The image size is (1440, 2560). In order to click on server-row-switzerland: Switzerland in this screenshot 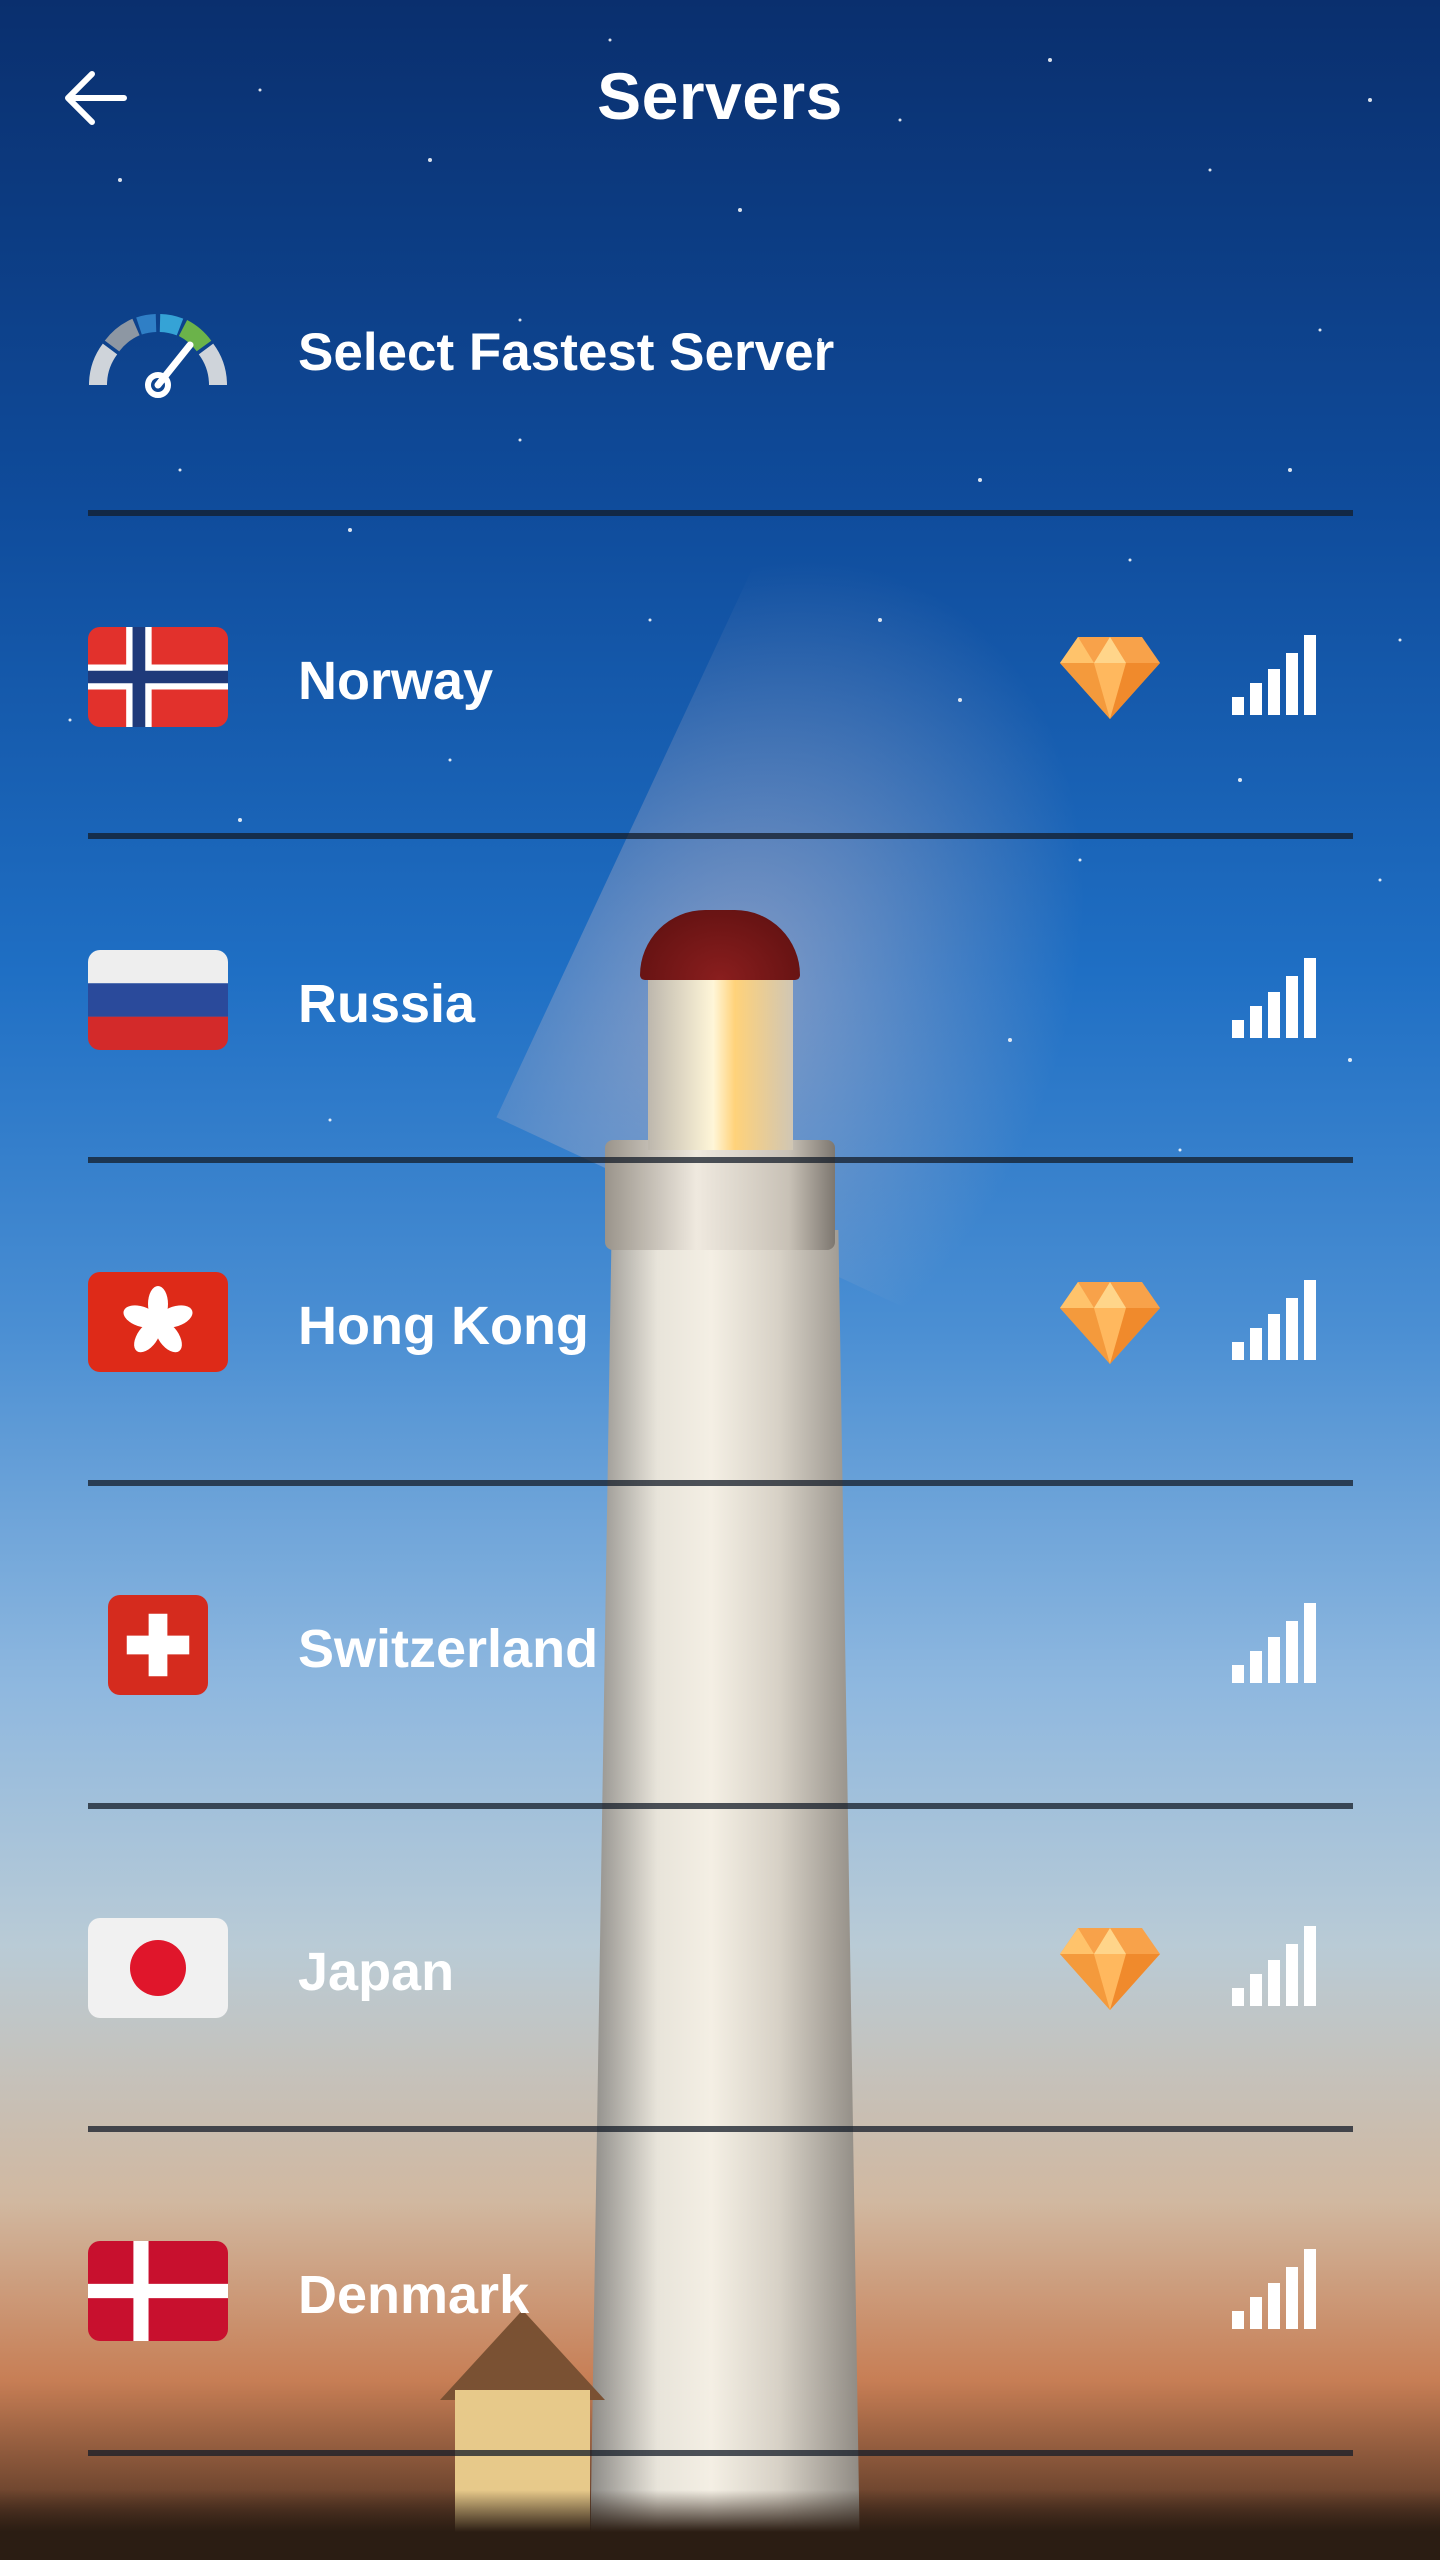, I will do `click(720, 1646)`.